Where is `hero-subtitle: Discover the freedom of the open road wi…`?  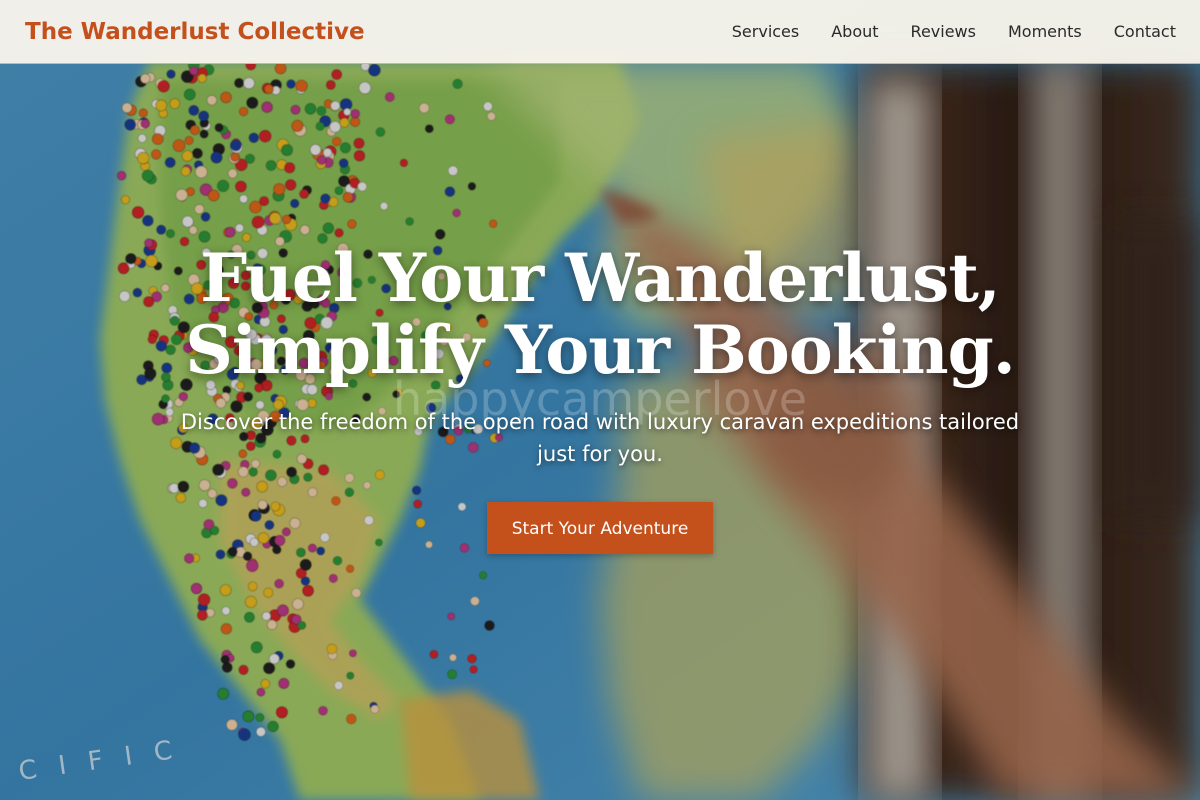
hero-subtitle: Discover the freedom of the open road wi… is located at coordinates (600, 438).